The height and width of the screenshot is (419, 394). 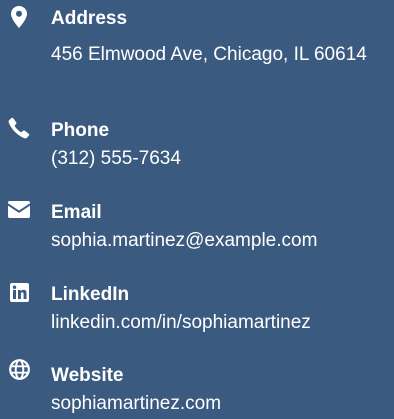 What do you see at coordinates (184, 240) in the screenshot?
I see `email-value: sophia.martinez@example.com` at bounding box center [184, 240].